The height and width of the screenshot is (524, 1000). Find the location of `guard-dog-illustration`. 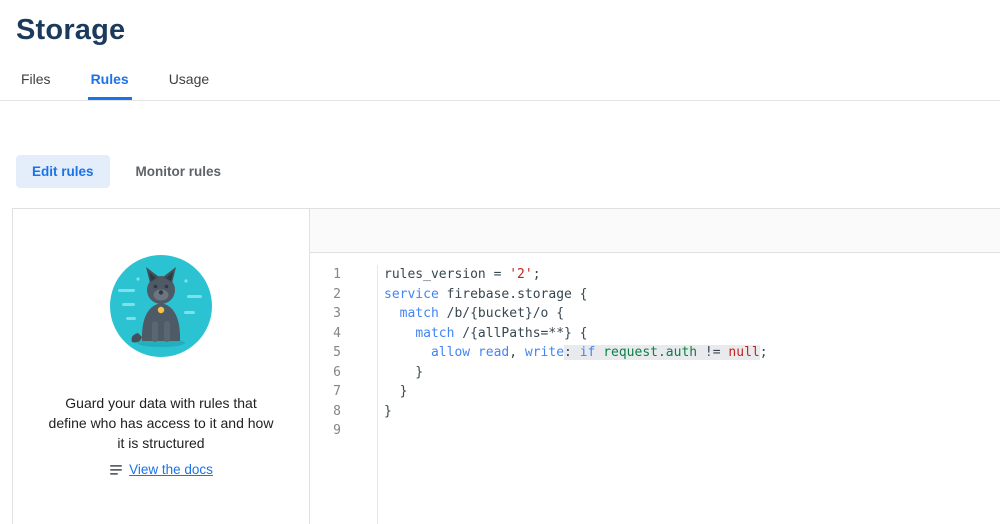

guard-dog-illustration is located at coordinates (161, 306).